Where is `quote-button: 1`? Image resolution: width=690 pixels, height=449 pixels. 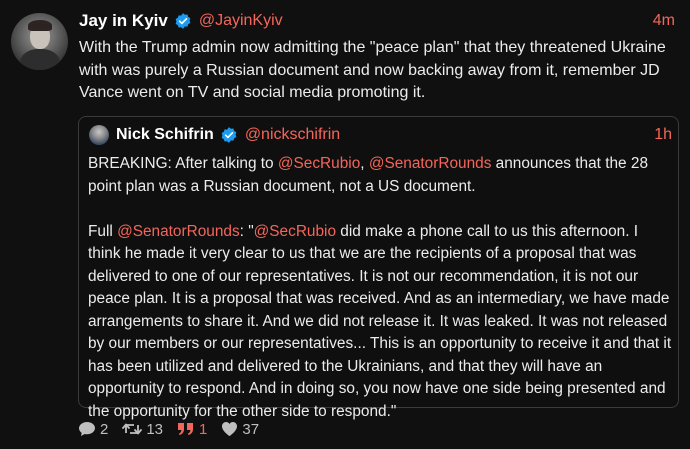 quote-button: 1 is located at coordinates (192, 429).